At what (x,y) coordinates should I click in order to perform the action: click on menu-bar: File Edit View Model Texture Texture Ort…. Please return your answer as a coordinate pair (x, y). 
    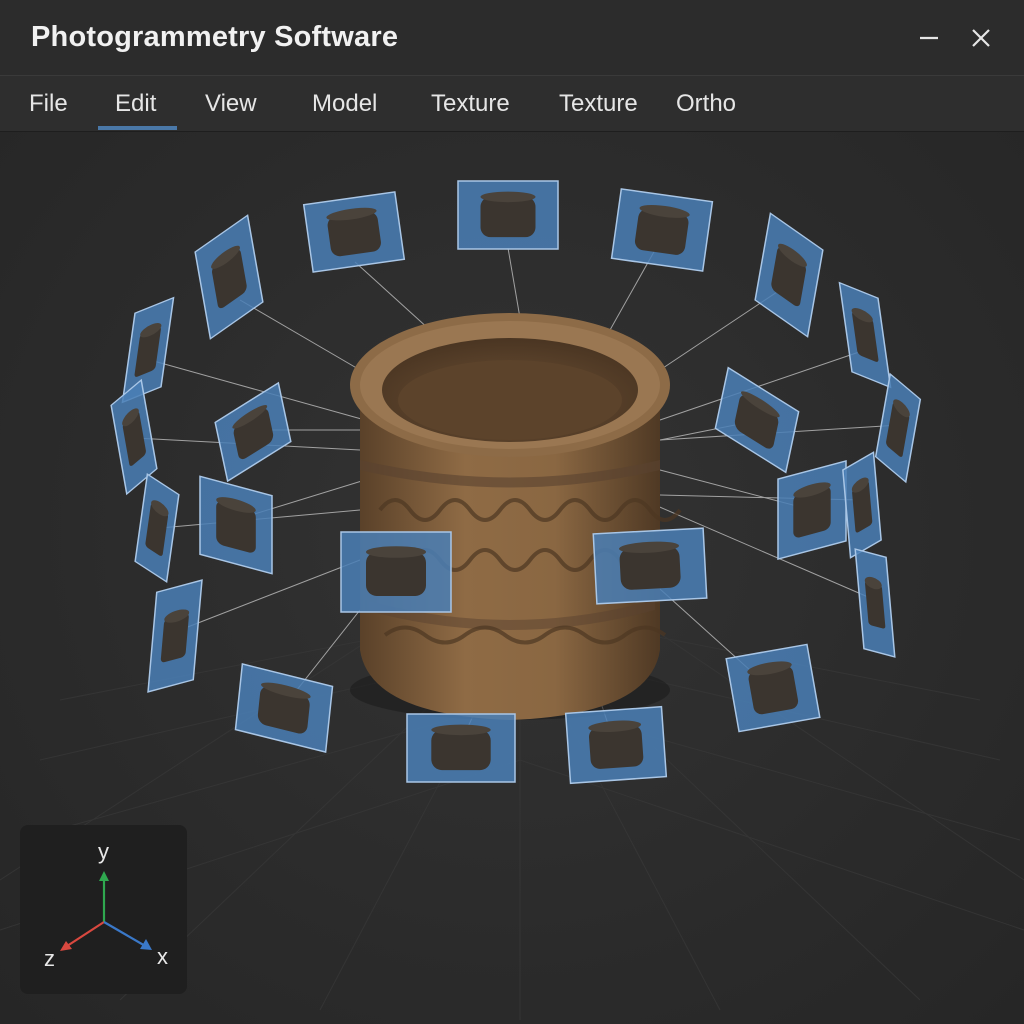
    Looking at the image, I should click on (512, 104).